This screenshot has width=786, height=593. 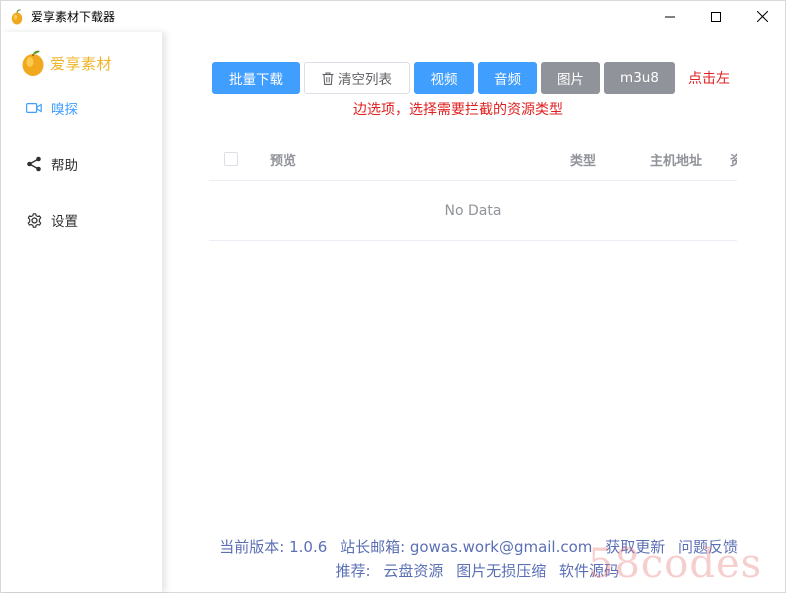 I want to click on m3u8-filter-label: m3u8, so click(x=639, y=78).